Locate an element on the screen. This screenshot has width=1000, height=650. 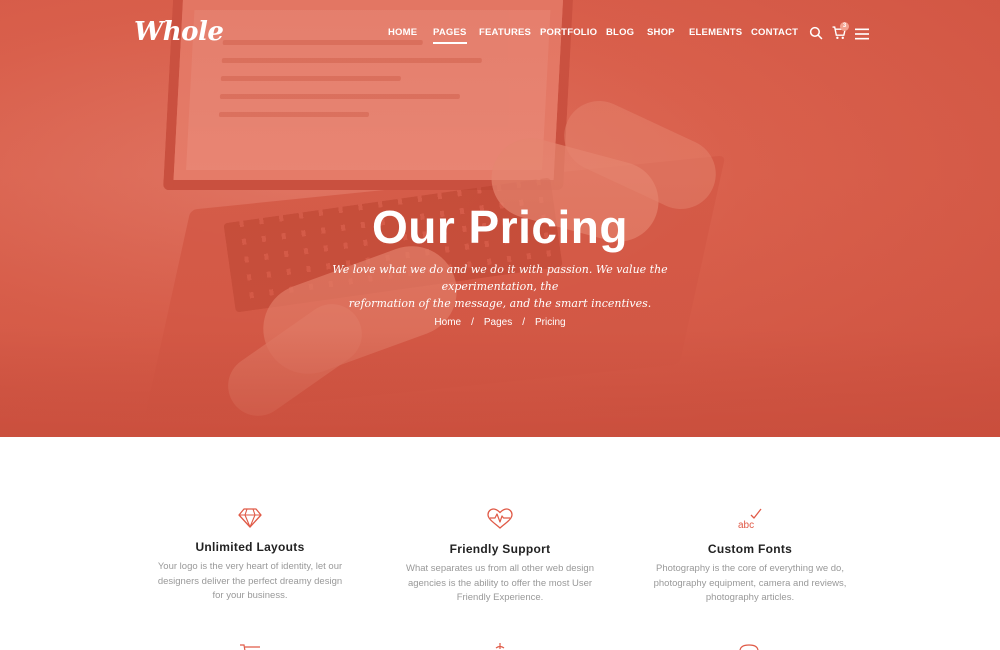
chat-icon is located at coordinates (749, 647).